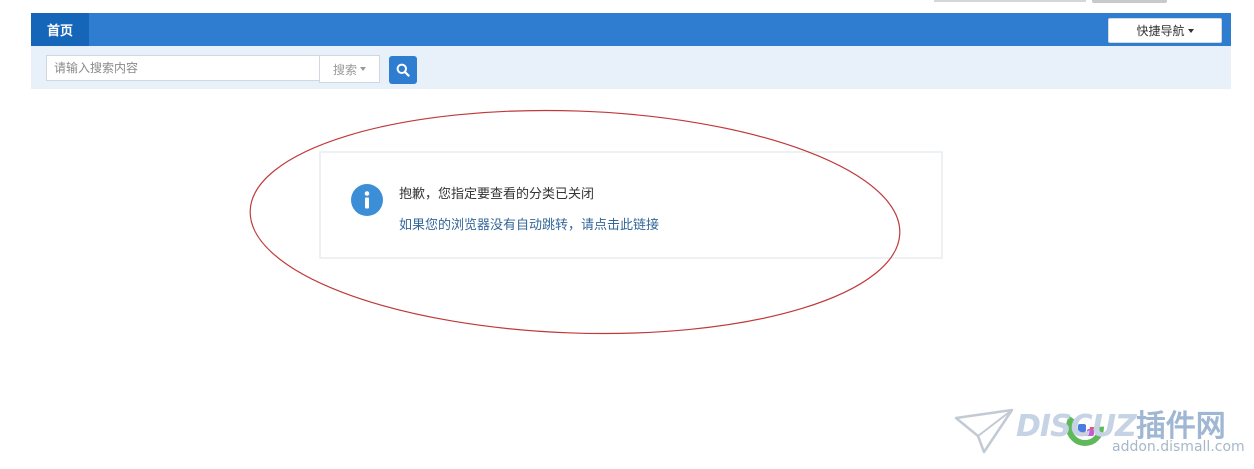 Image resolution: width=1254 pixels, height=469 pixels. I want to click on search-bar: 搜索, so click(631, 67).